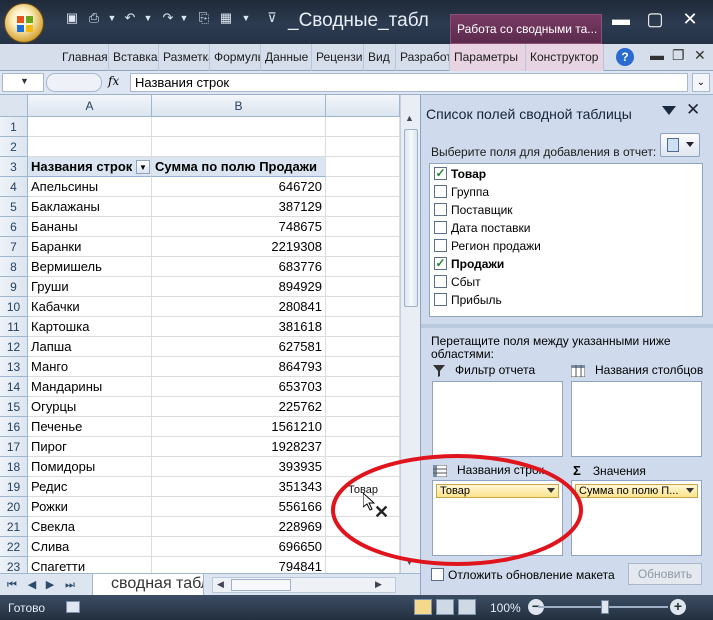  Describe the element at coordinates (148, 18) in the screenshot. I see `undo-dropdown-icon: ▼` at that location.